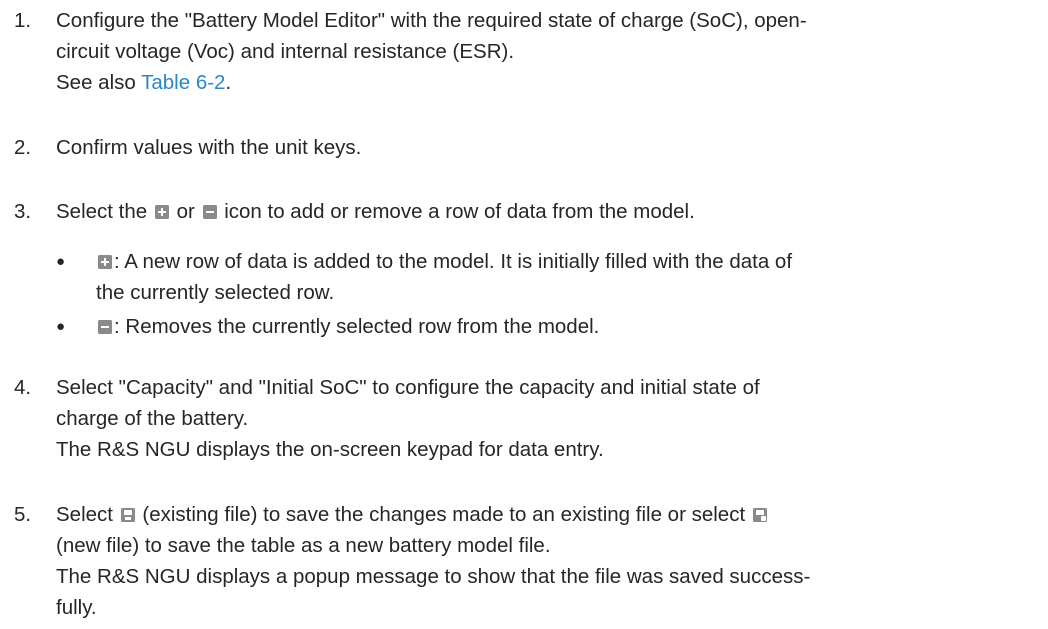  I want to click on step-number: 2., so click(23, 147).